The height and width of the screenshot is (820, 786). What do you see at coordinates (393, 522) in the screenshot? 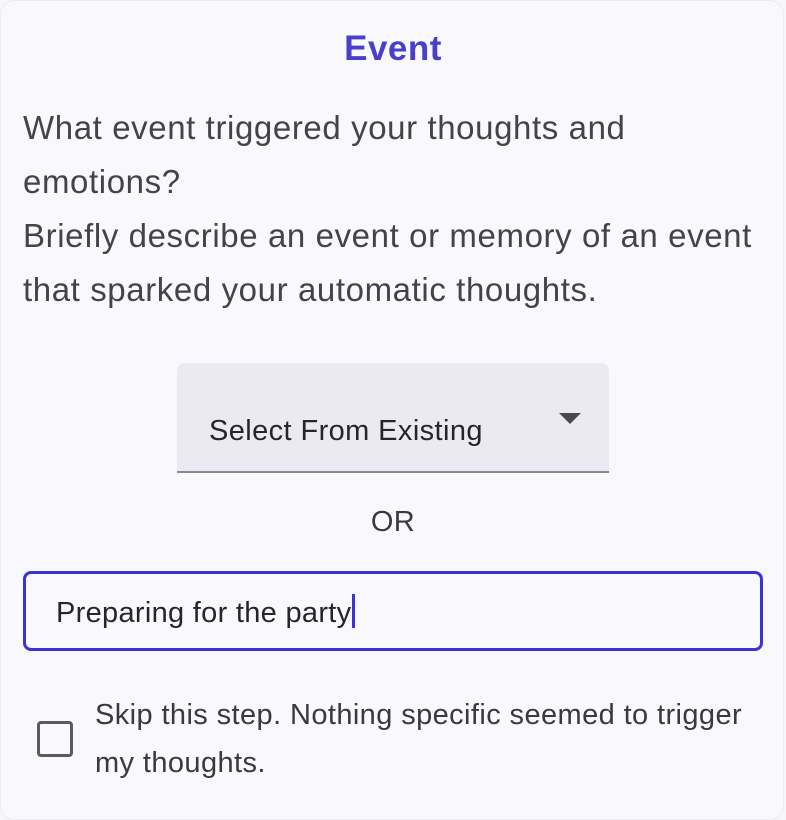
I see `or-separator: OR` at bounding box center [393, 522].